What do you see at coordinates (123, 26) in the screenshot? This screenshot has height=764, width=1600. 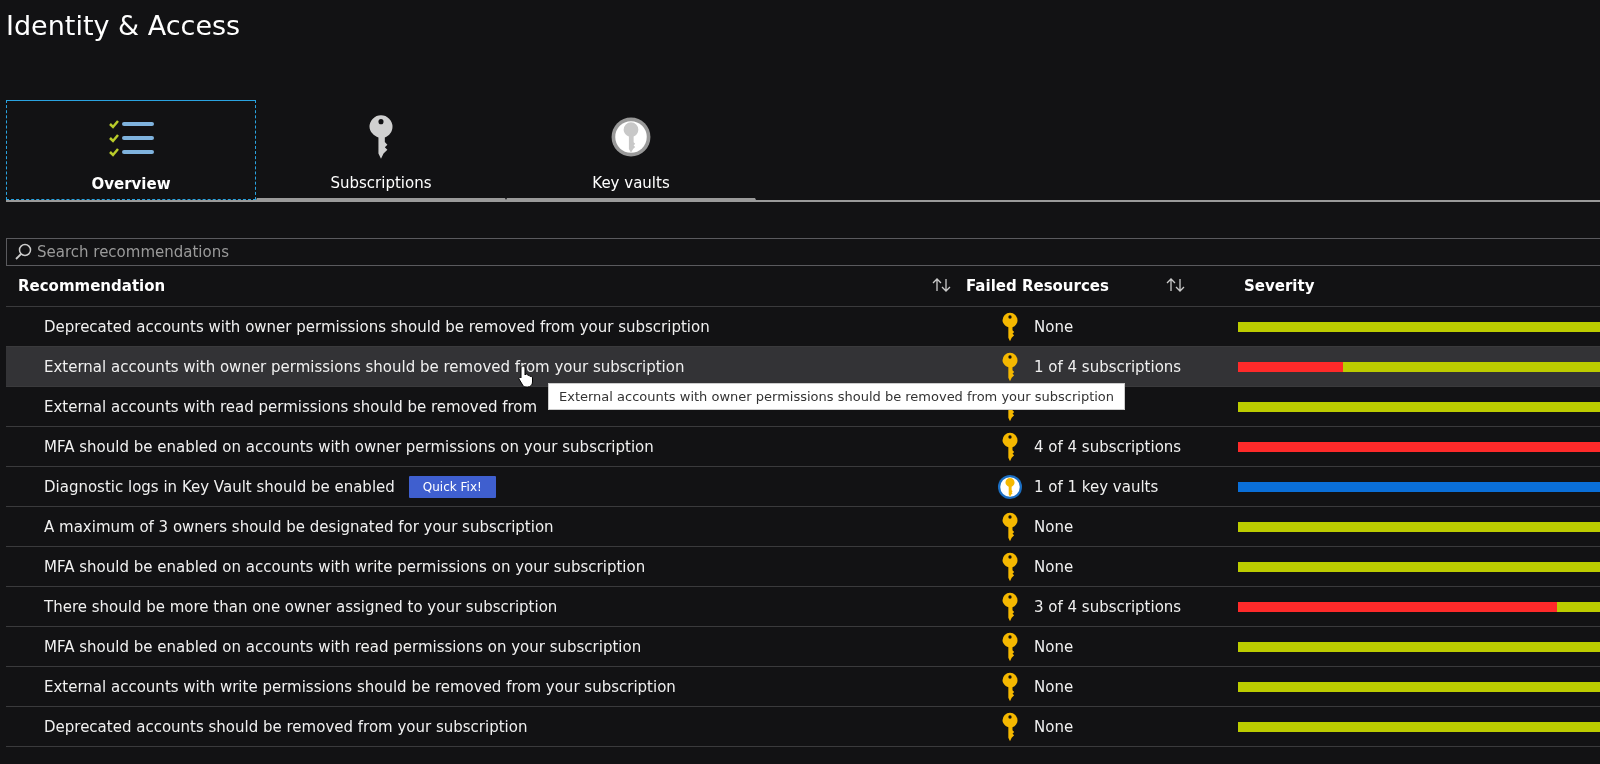 I see `page-title: Identity & Access` at bounding box center [123, 26].